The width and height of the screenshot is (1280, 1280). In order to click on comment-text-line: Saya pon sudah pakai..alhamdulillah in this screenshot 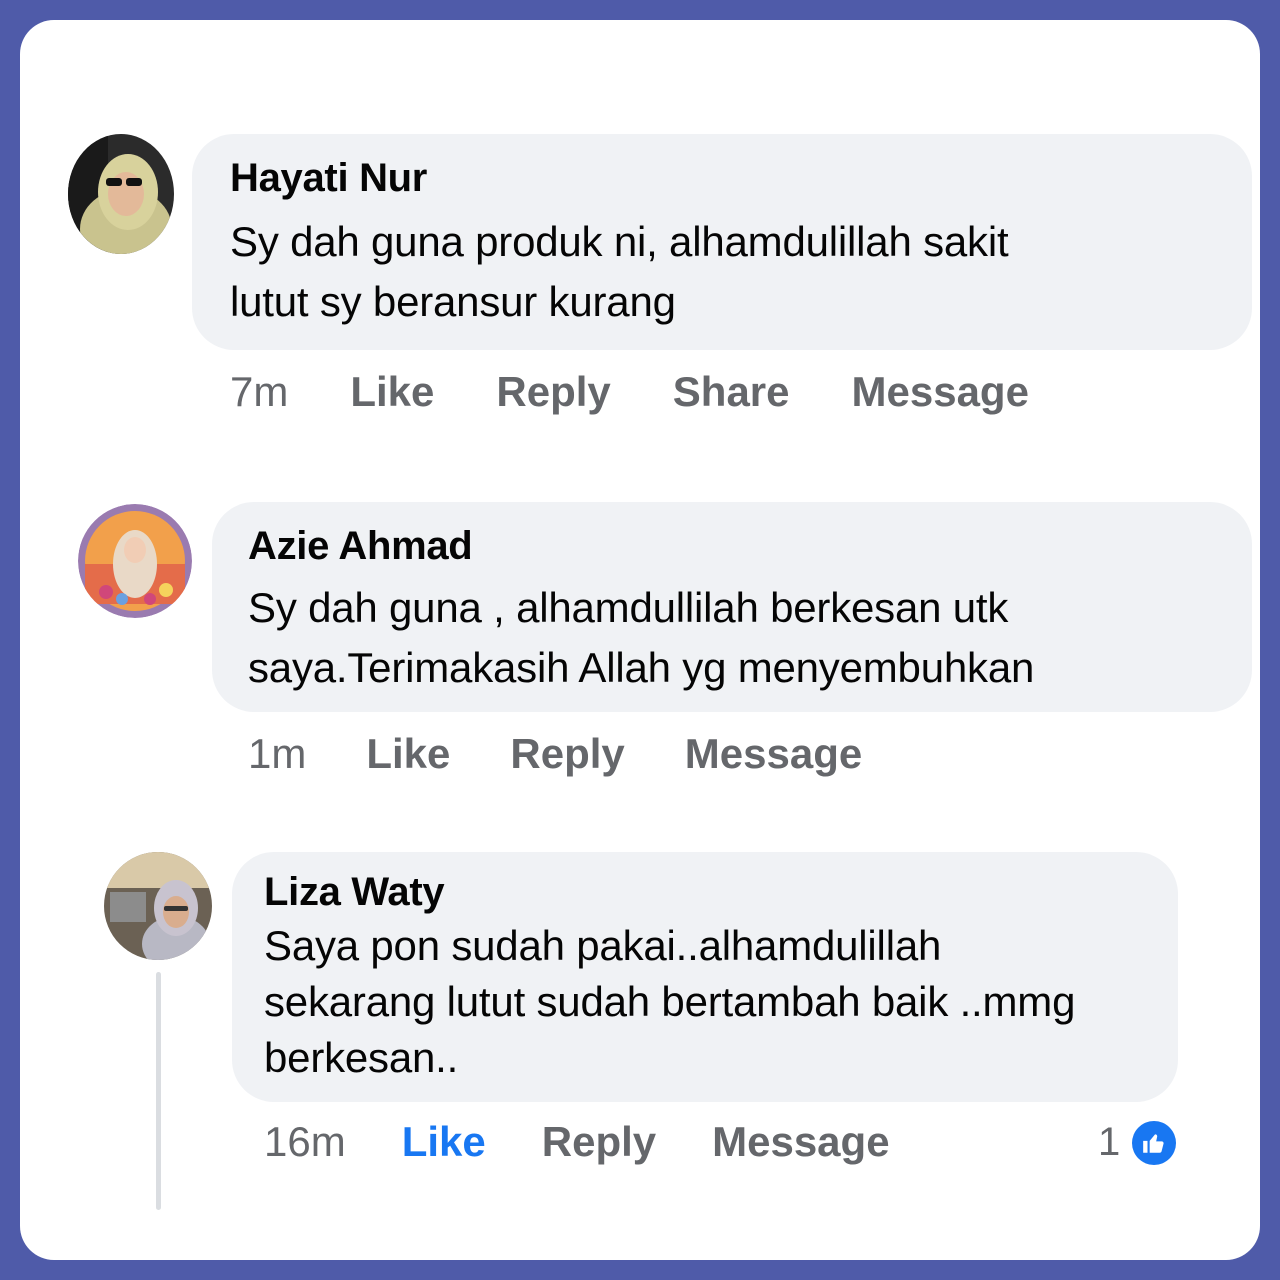, I will do `click(603, 945)`.